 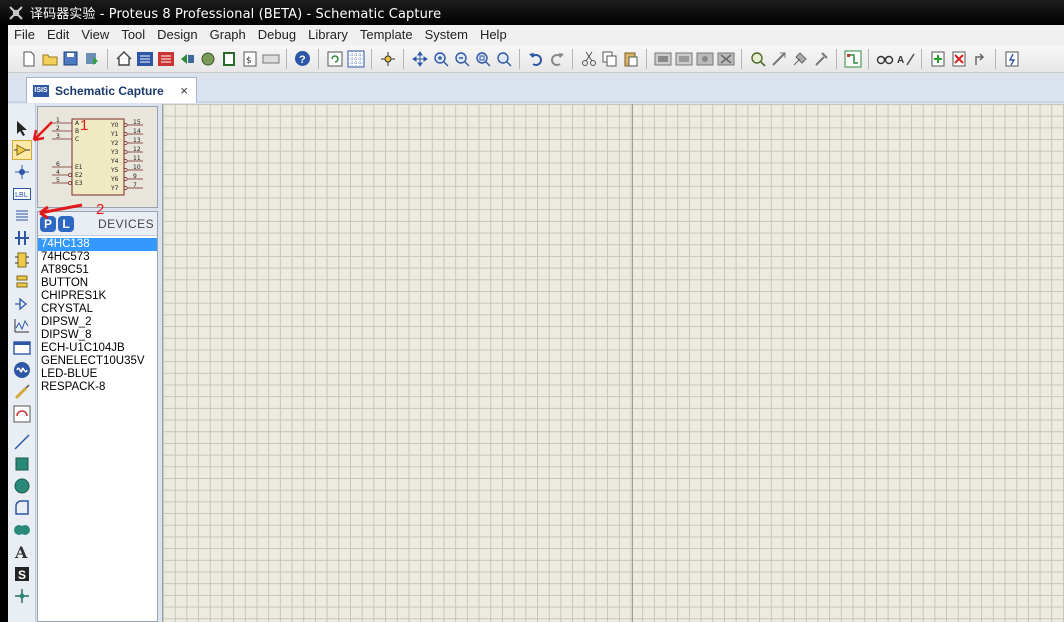 What do you see at coordinates (937, 58) in the screenshot?
I see `new-sheet-icon` at bounding box center [937, 58].